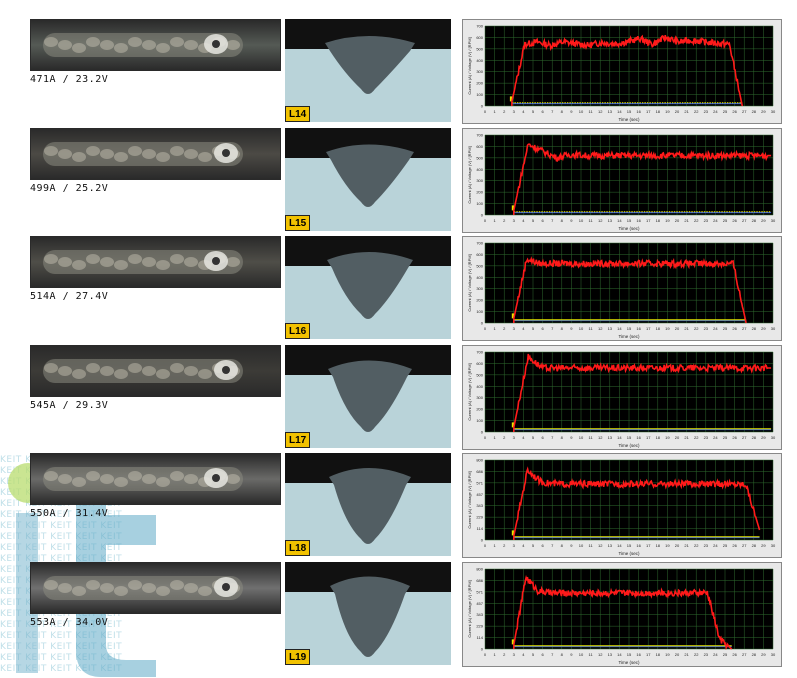 This screenshot has width=797, height=678. I want to click on weld-parameters-caption: 499A / 25.2V, so click(69, 188).